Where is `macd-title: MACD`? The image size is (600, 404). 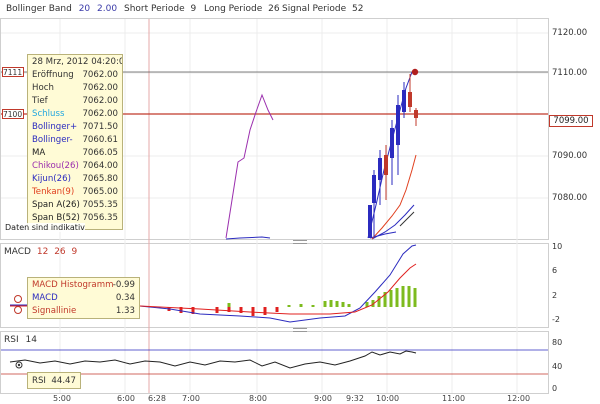
macd-title: MACD is located at coordinates (17, 252).